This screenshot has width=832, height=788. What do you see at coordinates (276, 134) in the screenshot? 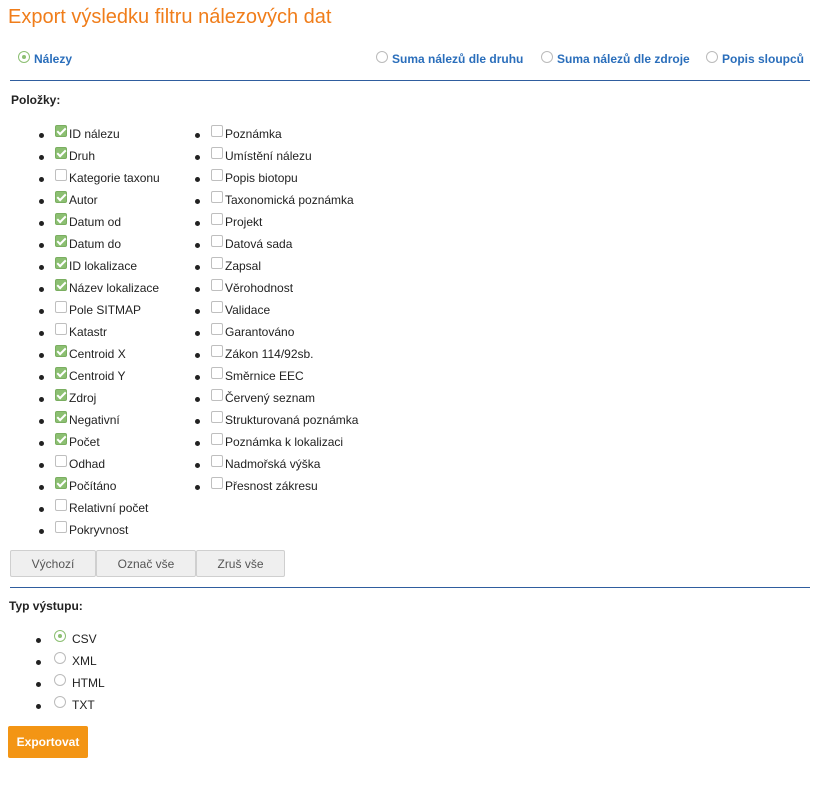
I see `item-pozn-mka: Poznámka` at bounding box center [276, 134].